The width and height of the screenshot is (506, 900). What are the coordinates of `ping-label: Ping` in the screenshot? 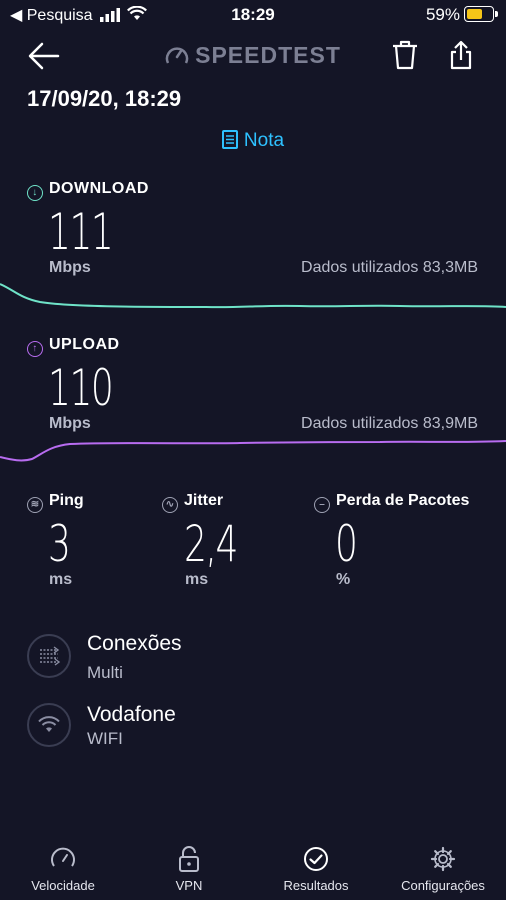 It's located at (66, 500).